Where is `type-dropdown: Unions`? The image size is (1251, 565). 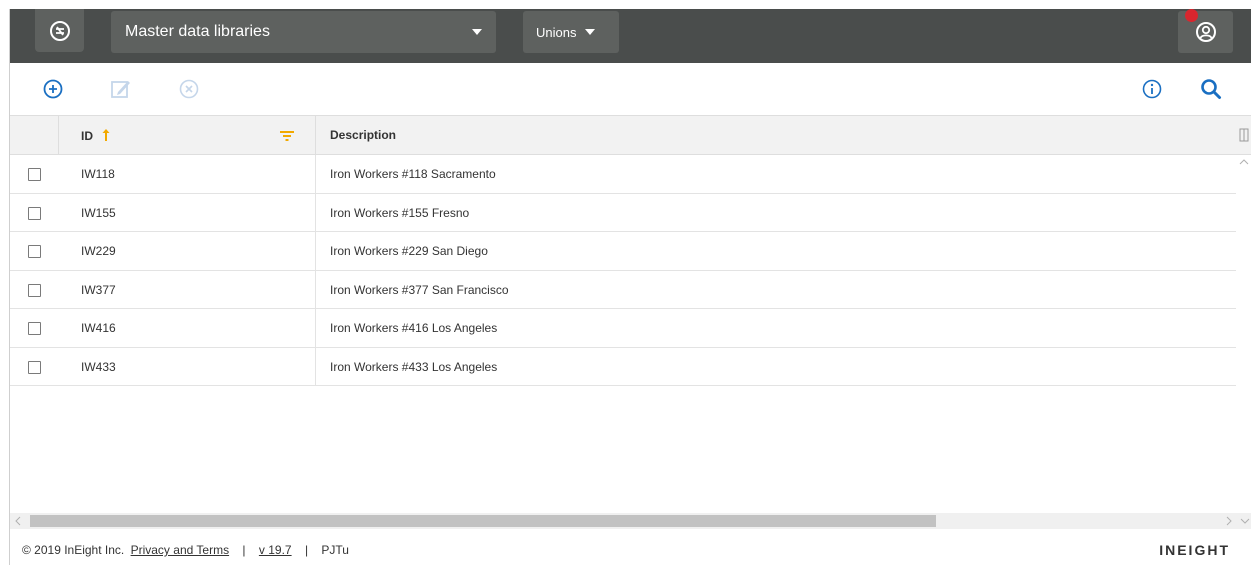 type-dropdown: Unions is located at coordinates (571, 32).